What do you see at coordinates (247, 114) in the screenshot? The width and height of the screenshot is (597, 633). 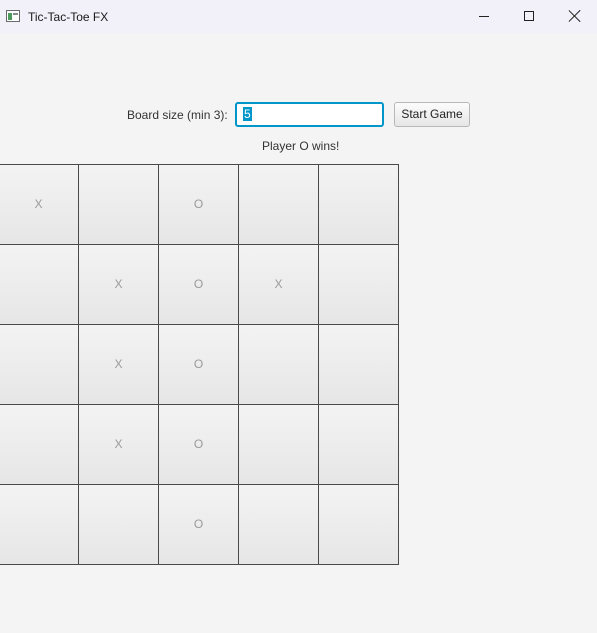 I see `input-selected-text: 5` at bounding box center [247, 114].